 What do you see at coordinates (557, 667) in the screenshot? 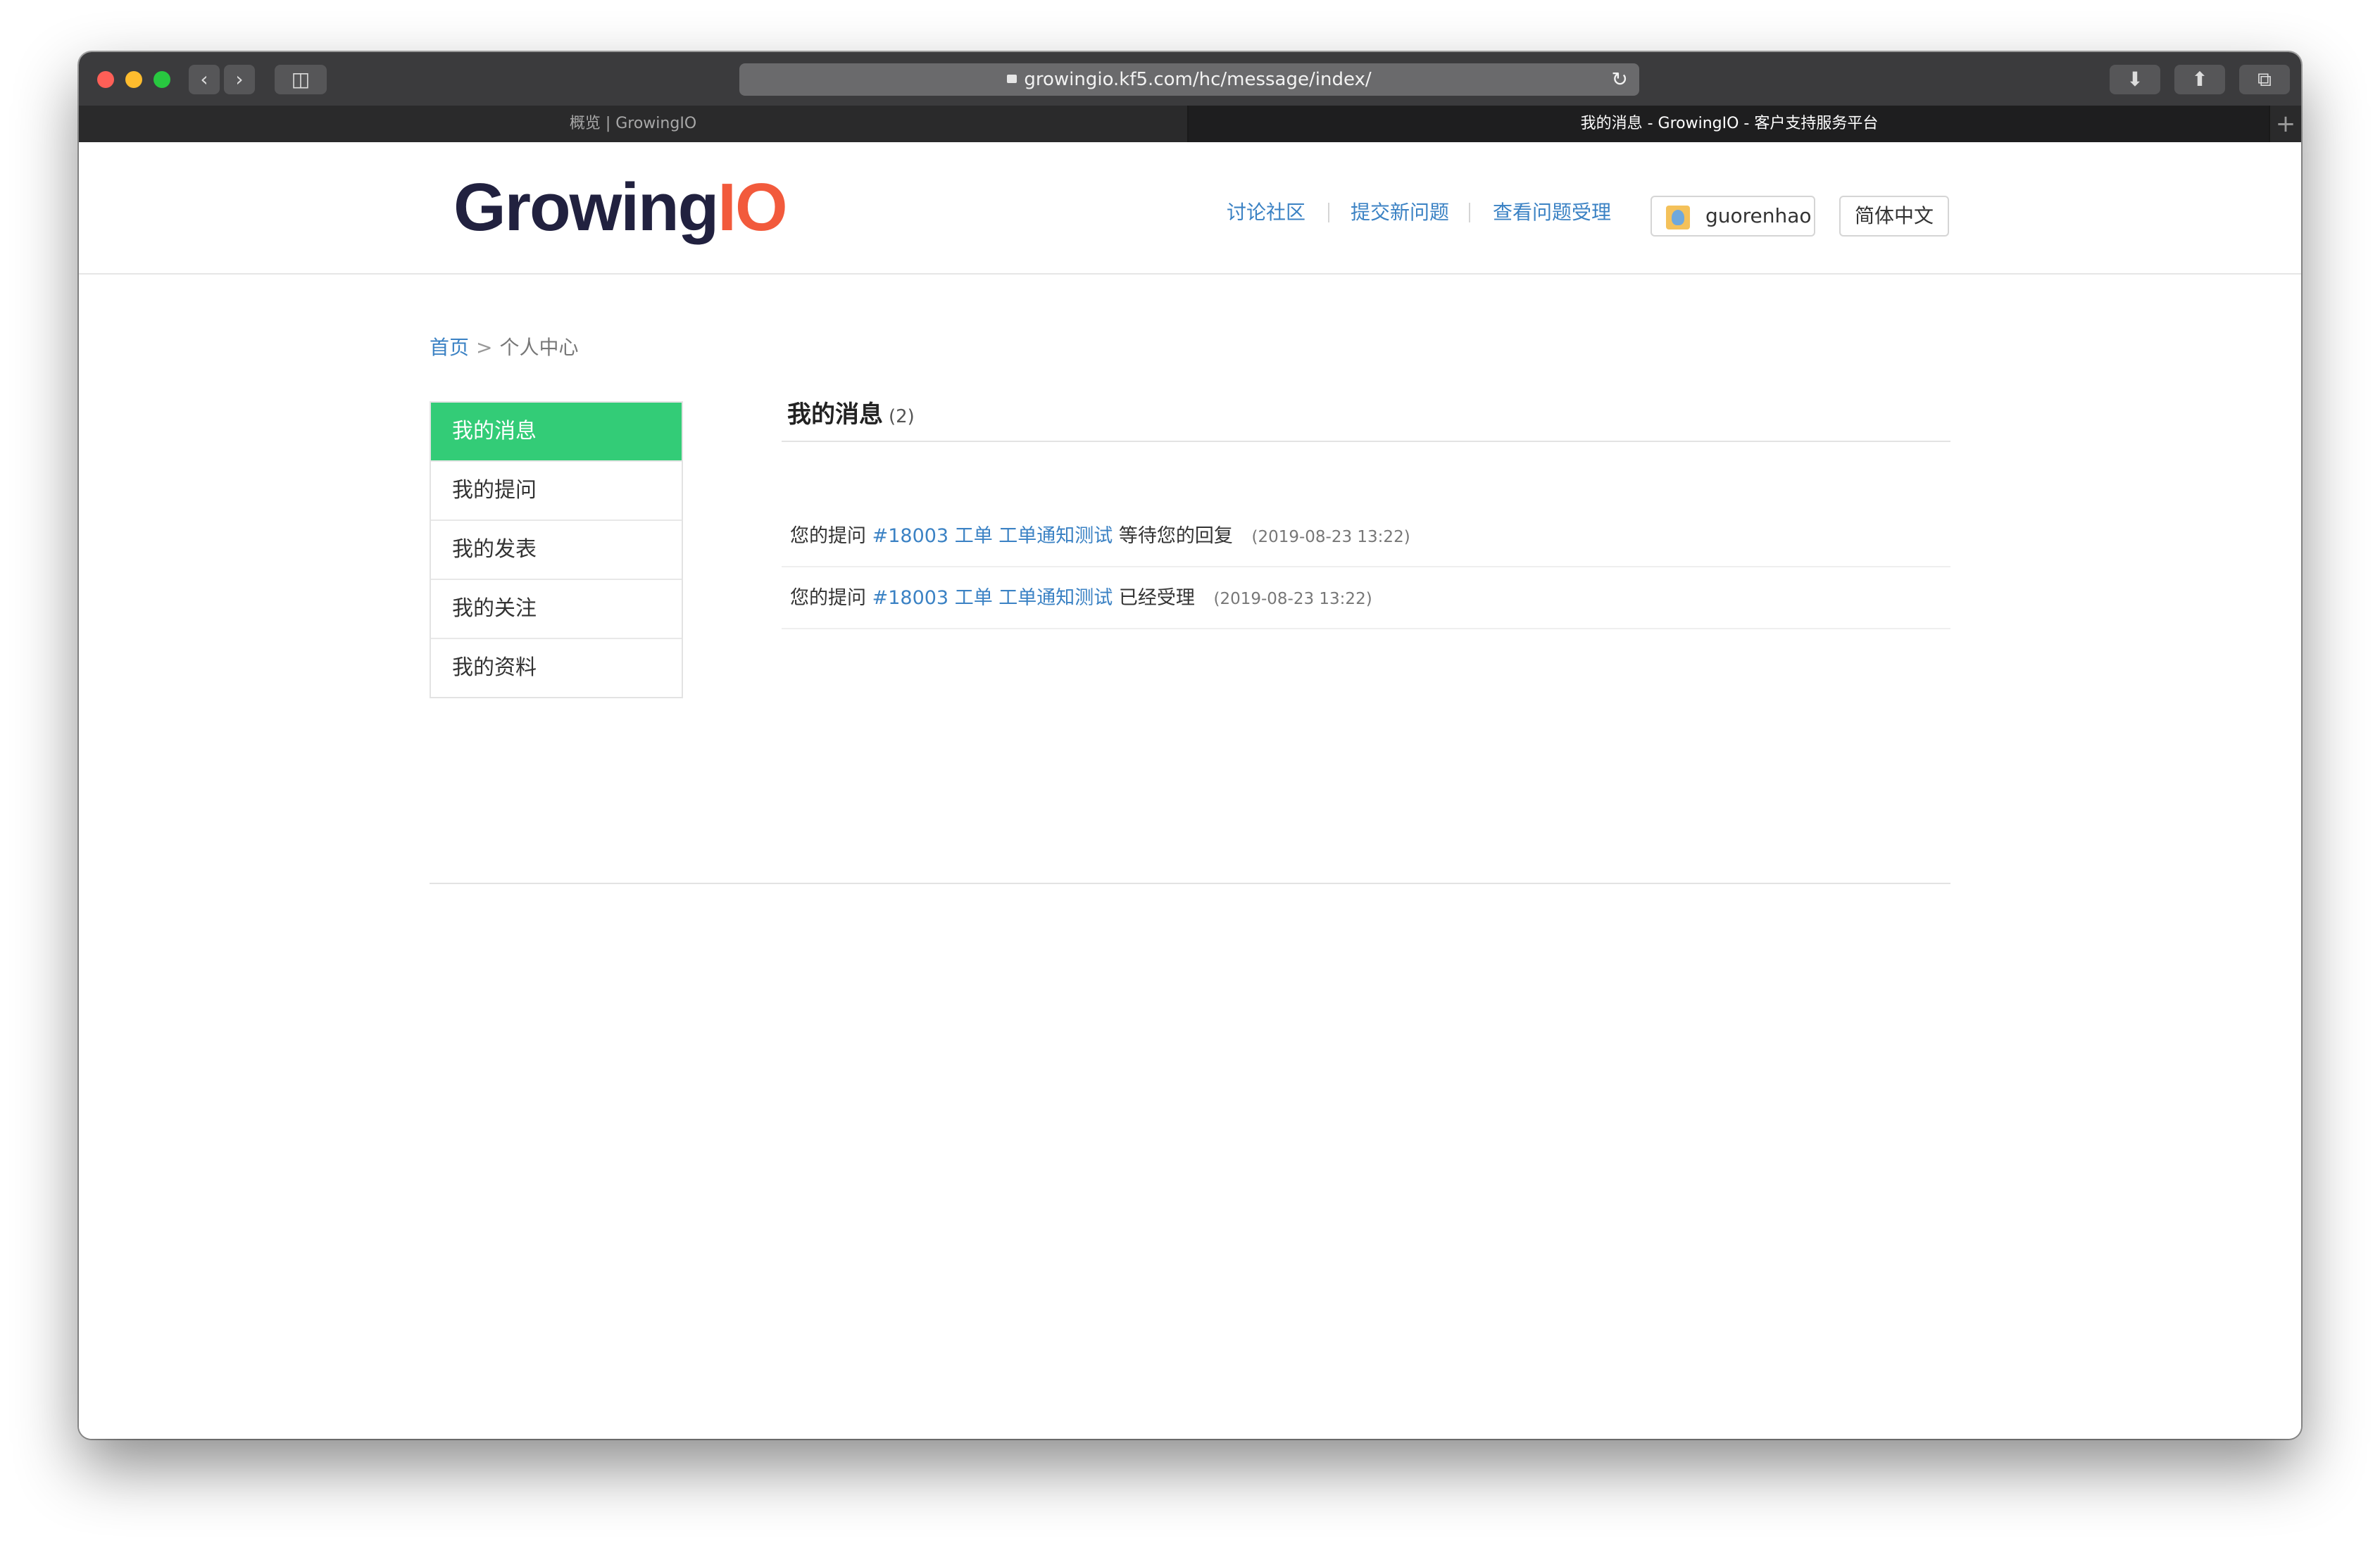
I see `sidebar-item-my-profile: 我的资料` at bounding box center [557, 667].